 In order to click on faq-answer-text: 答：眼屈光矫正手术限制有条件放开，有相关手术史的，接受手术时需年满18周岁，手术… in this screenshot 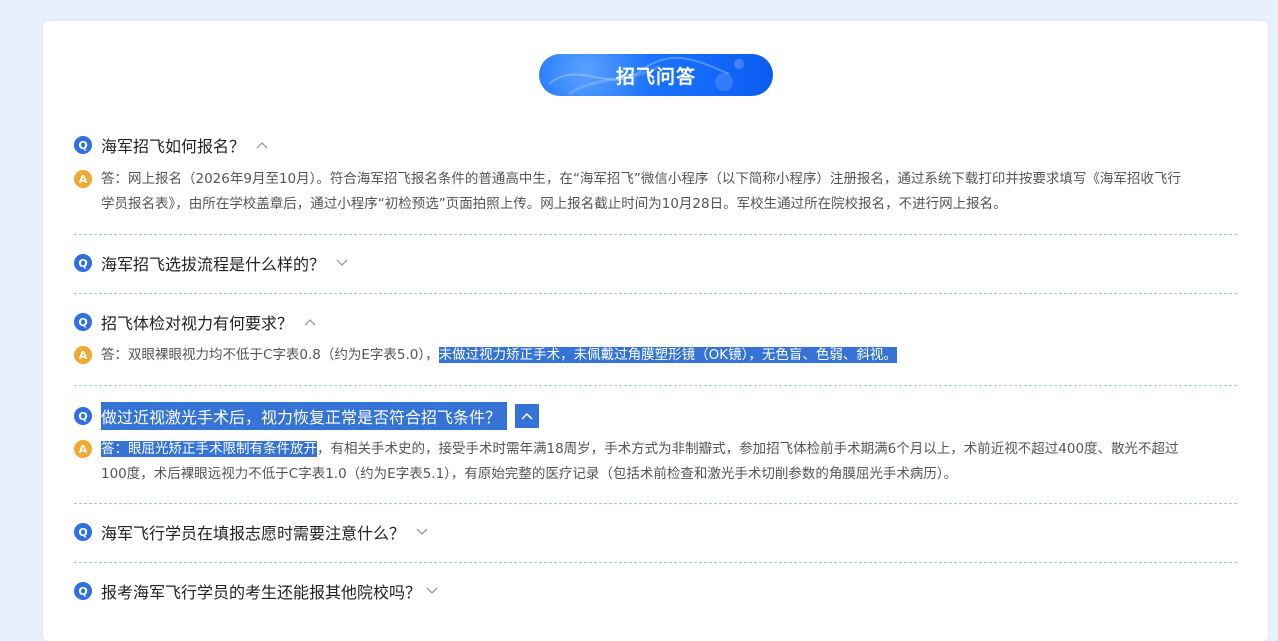, I will do `click(646, 462)`.